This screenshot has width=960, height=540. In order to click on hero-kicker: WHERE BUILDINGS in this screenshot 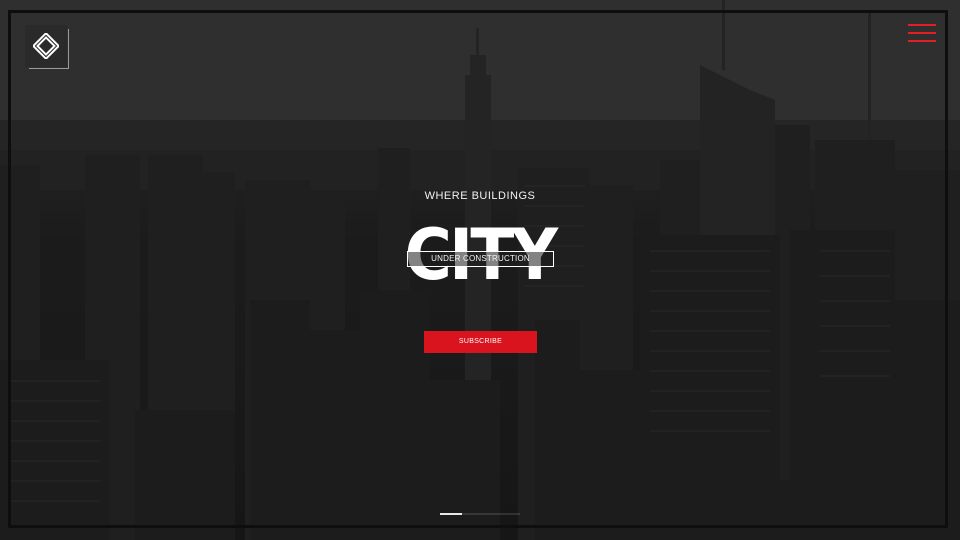, I will do `click(480, 196)`.